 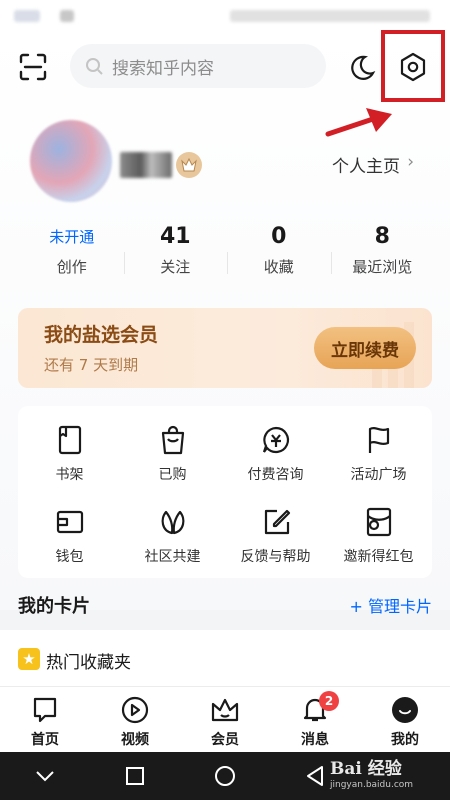 I want to click on nav-down-button, so click(x=45, y=776).